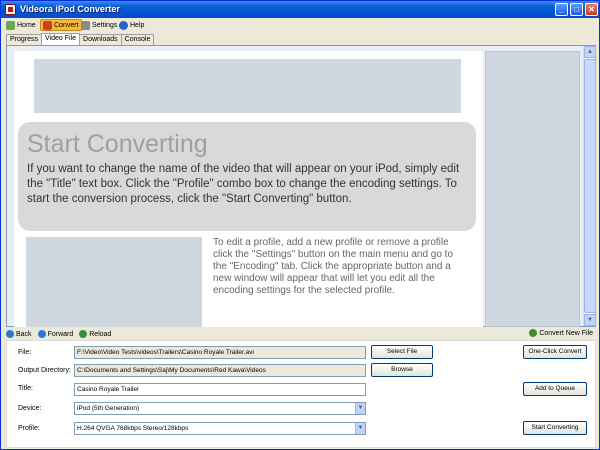 Image resolution: width=600 pixels, height=450 pixels. I want to click on forward-arrow-icon, so click(41, 334).